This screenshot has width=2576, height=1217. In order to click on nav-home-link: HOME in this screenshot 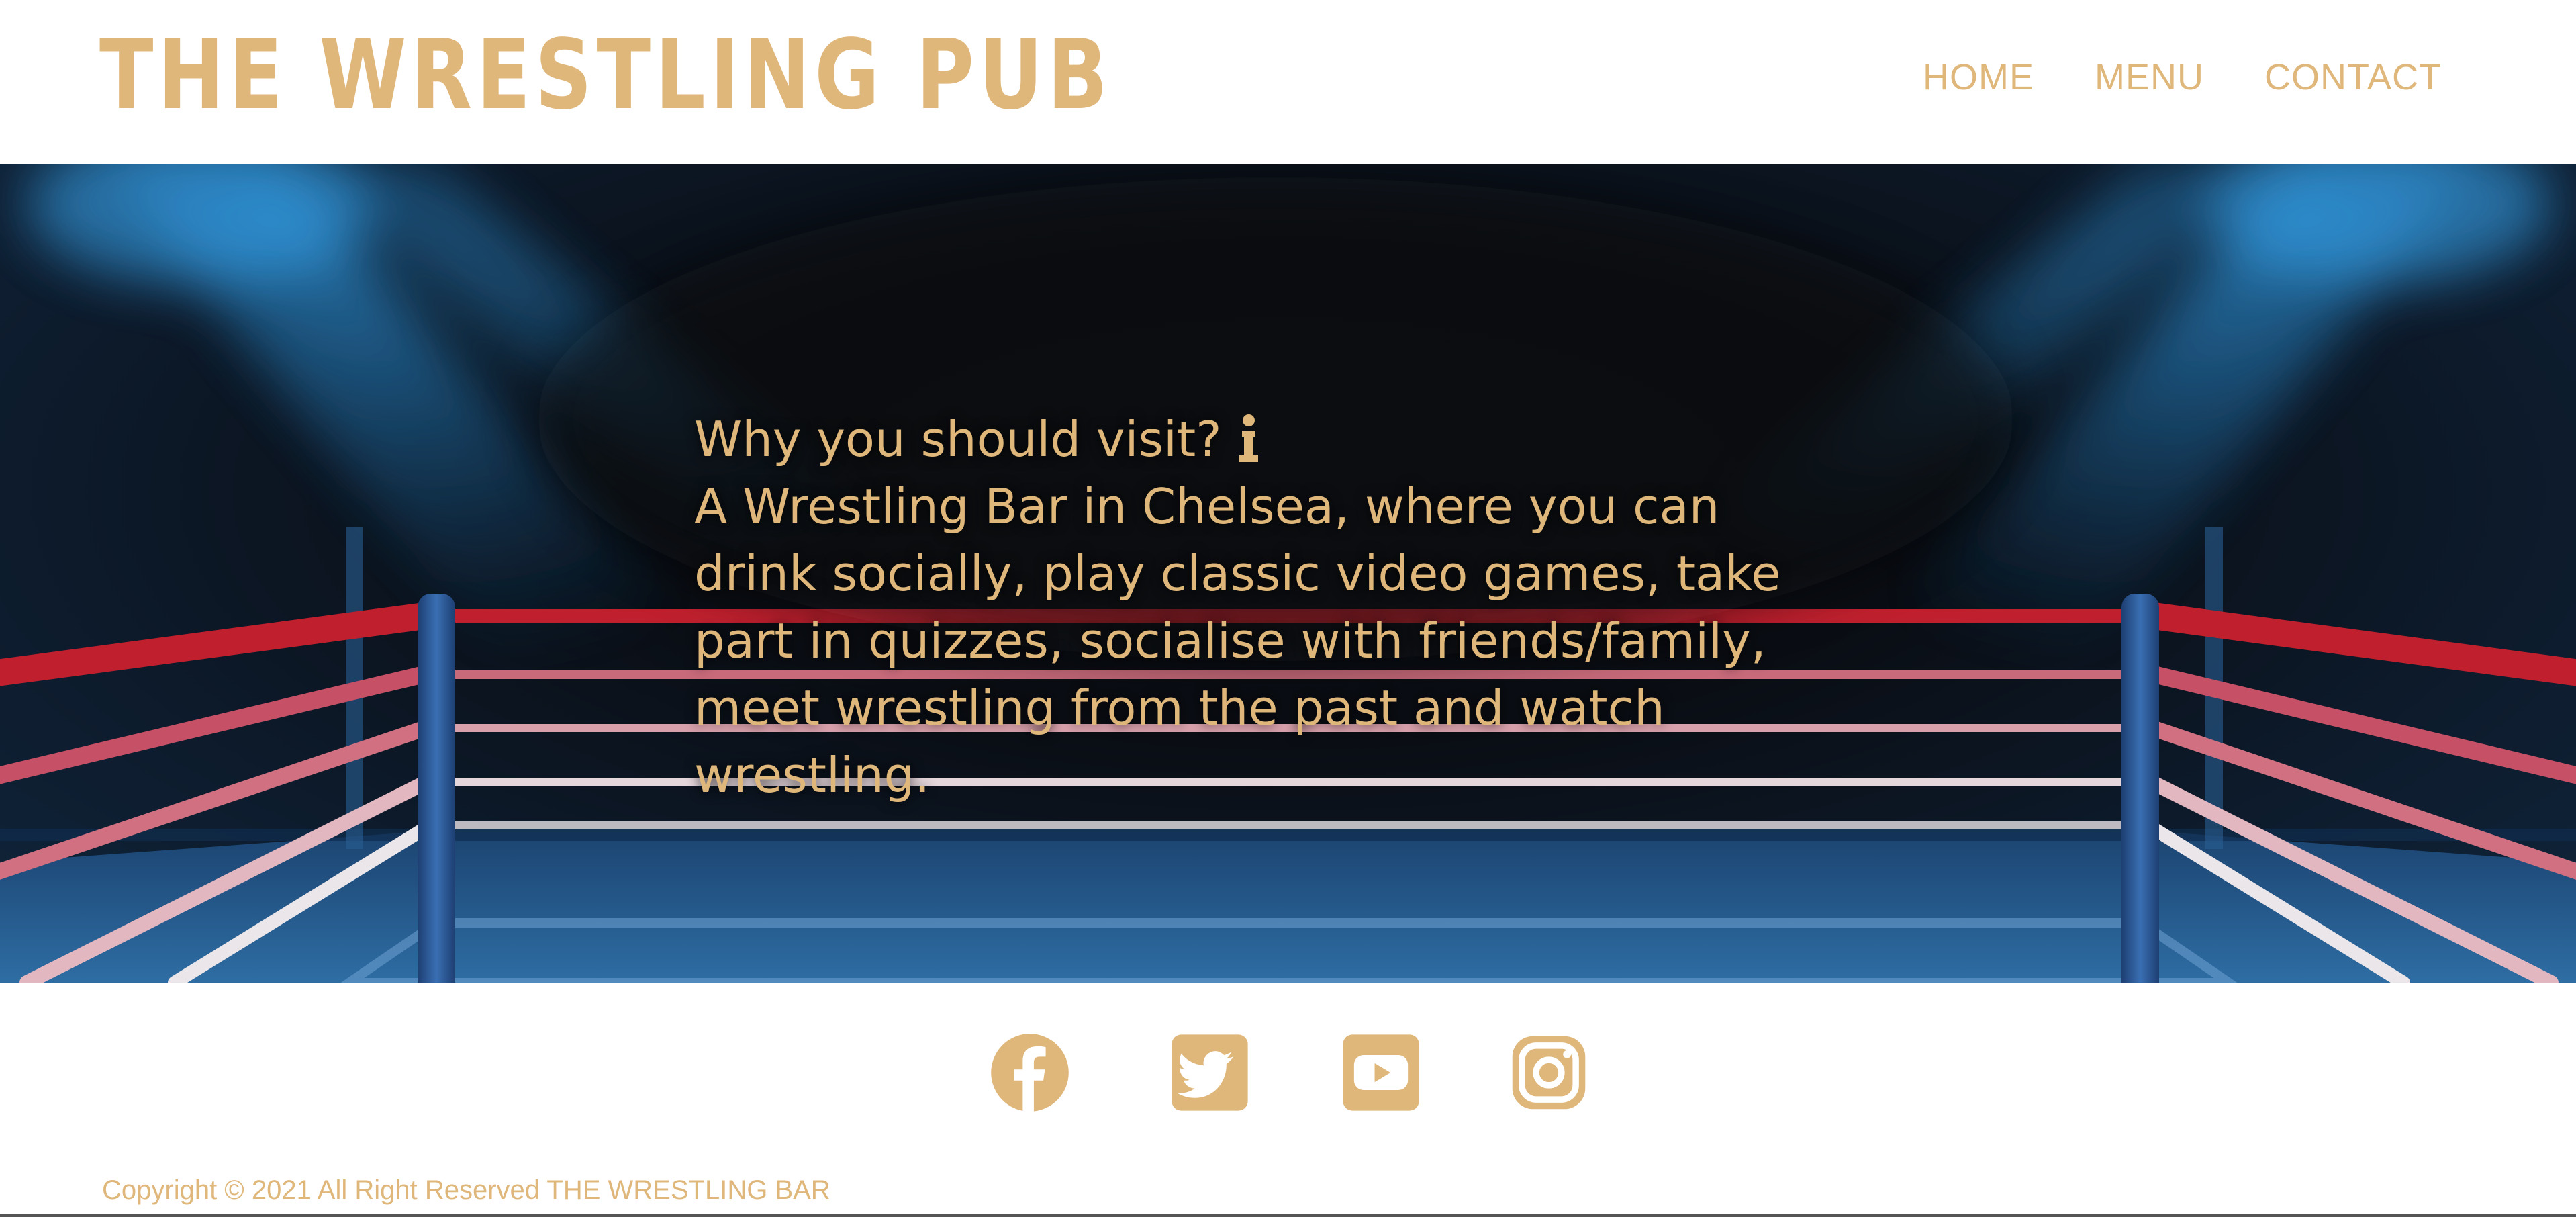, I will do `click(1978, 77)`.